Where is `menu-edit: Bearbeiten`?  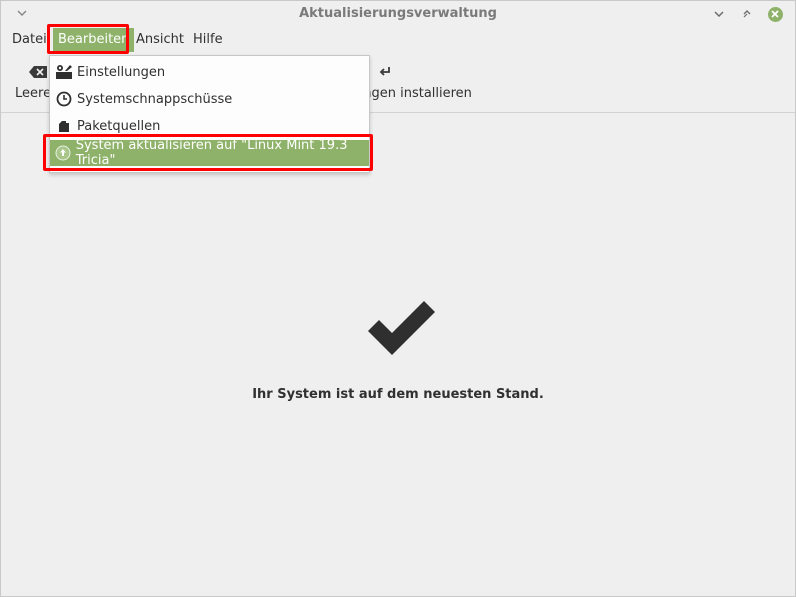 menu-edit: Bearbeiten is located at coordinates (94, 40).